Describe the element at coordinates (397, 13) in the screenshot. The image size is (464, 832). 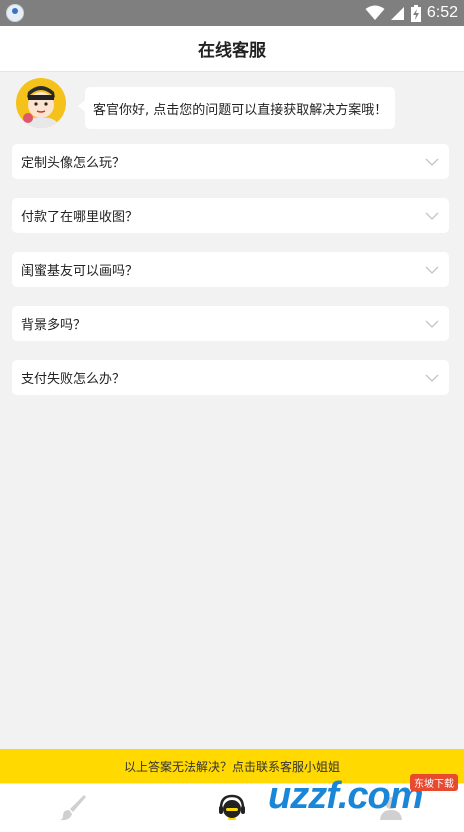
I see `cellular-signal-icon` at that location.